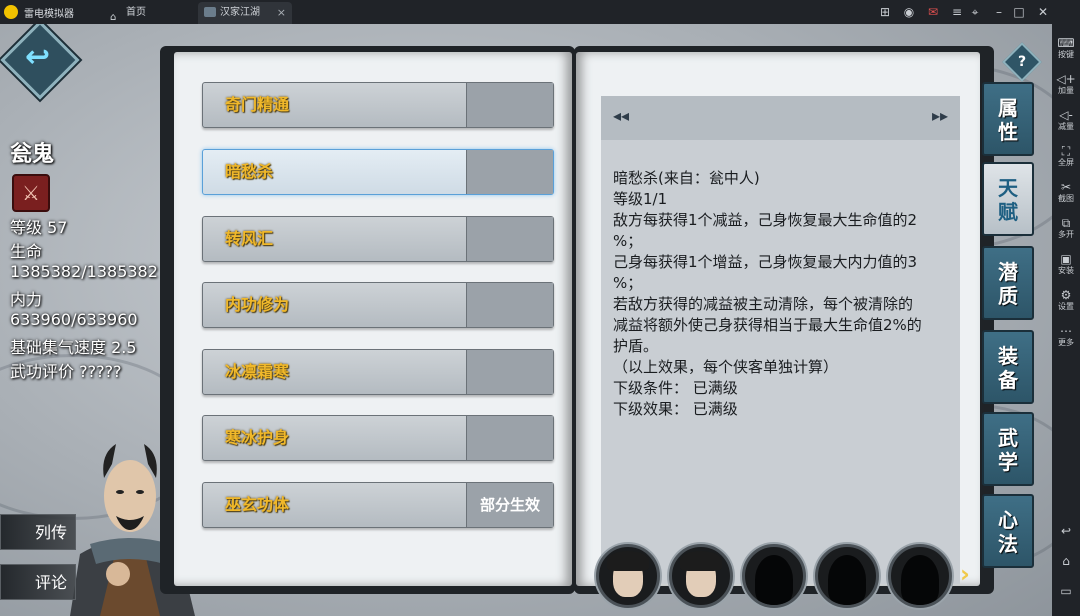 The image size is (1080, 616). What do you see at coordinates (965, 574) in the screenshot?
I see `next-page-arrow-icon: ›` at bounding box center [965, 574].